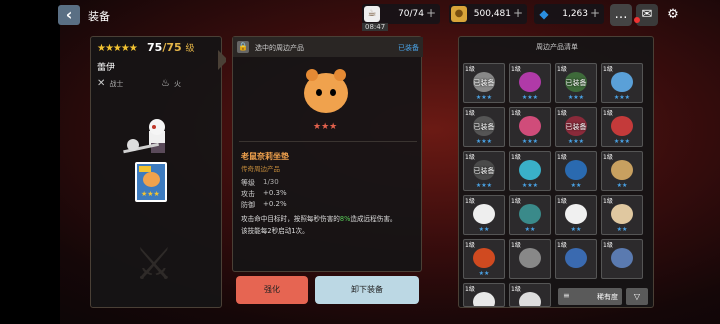 This screenshot has height=324, width=720. What do you see at coordinates (595, 13) in the screenshot?
I see `add-gem-icon: +` at bounding box center [595, 13].